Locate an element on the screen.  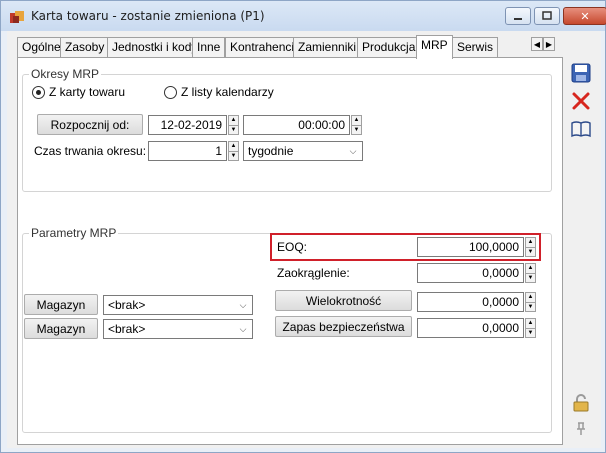
zaokraglenie-spinner: ▲ ▼ is located at coordinates (530, 273).